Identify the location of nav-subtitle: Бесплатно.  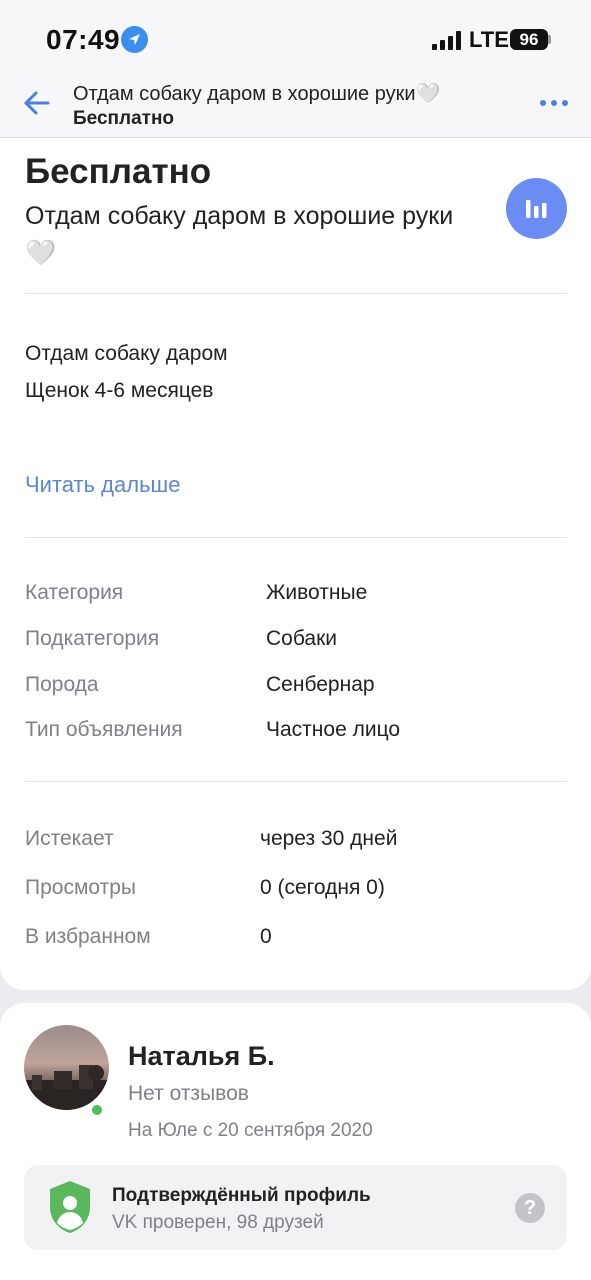
(124, 118).